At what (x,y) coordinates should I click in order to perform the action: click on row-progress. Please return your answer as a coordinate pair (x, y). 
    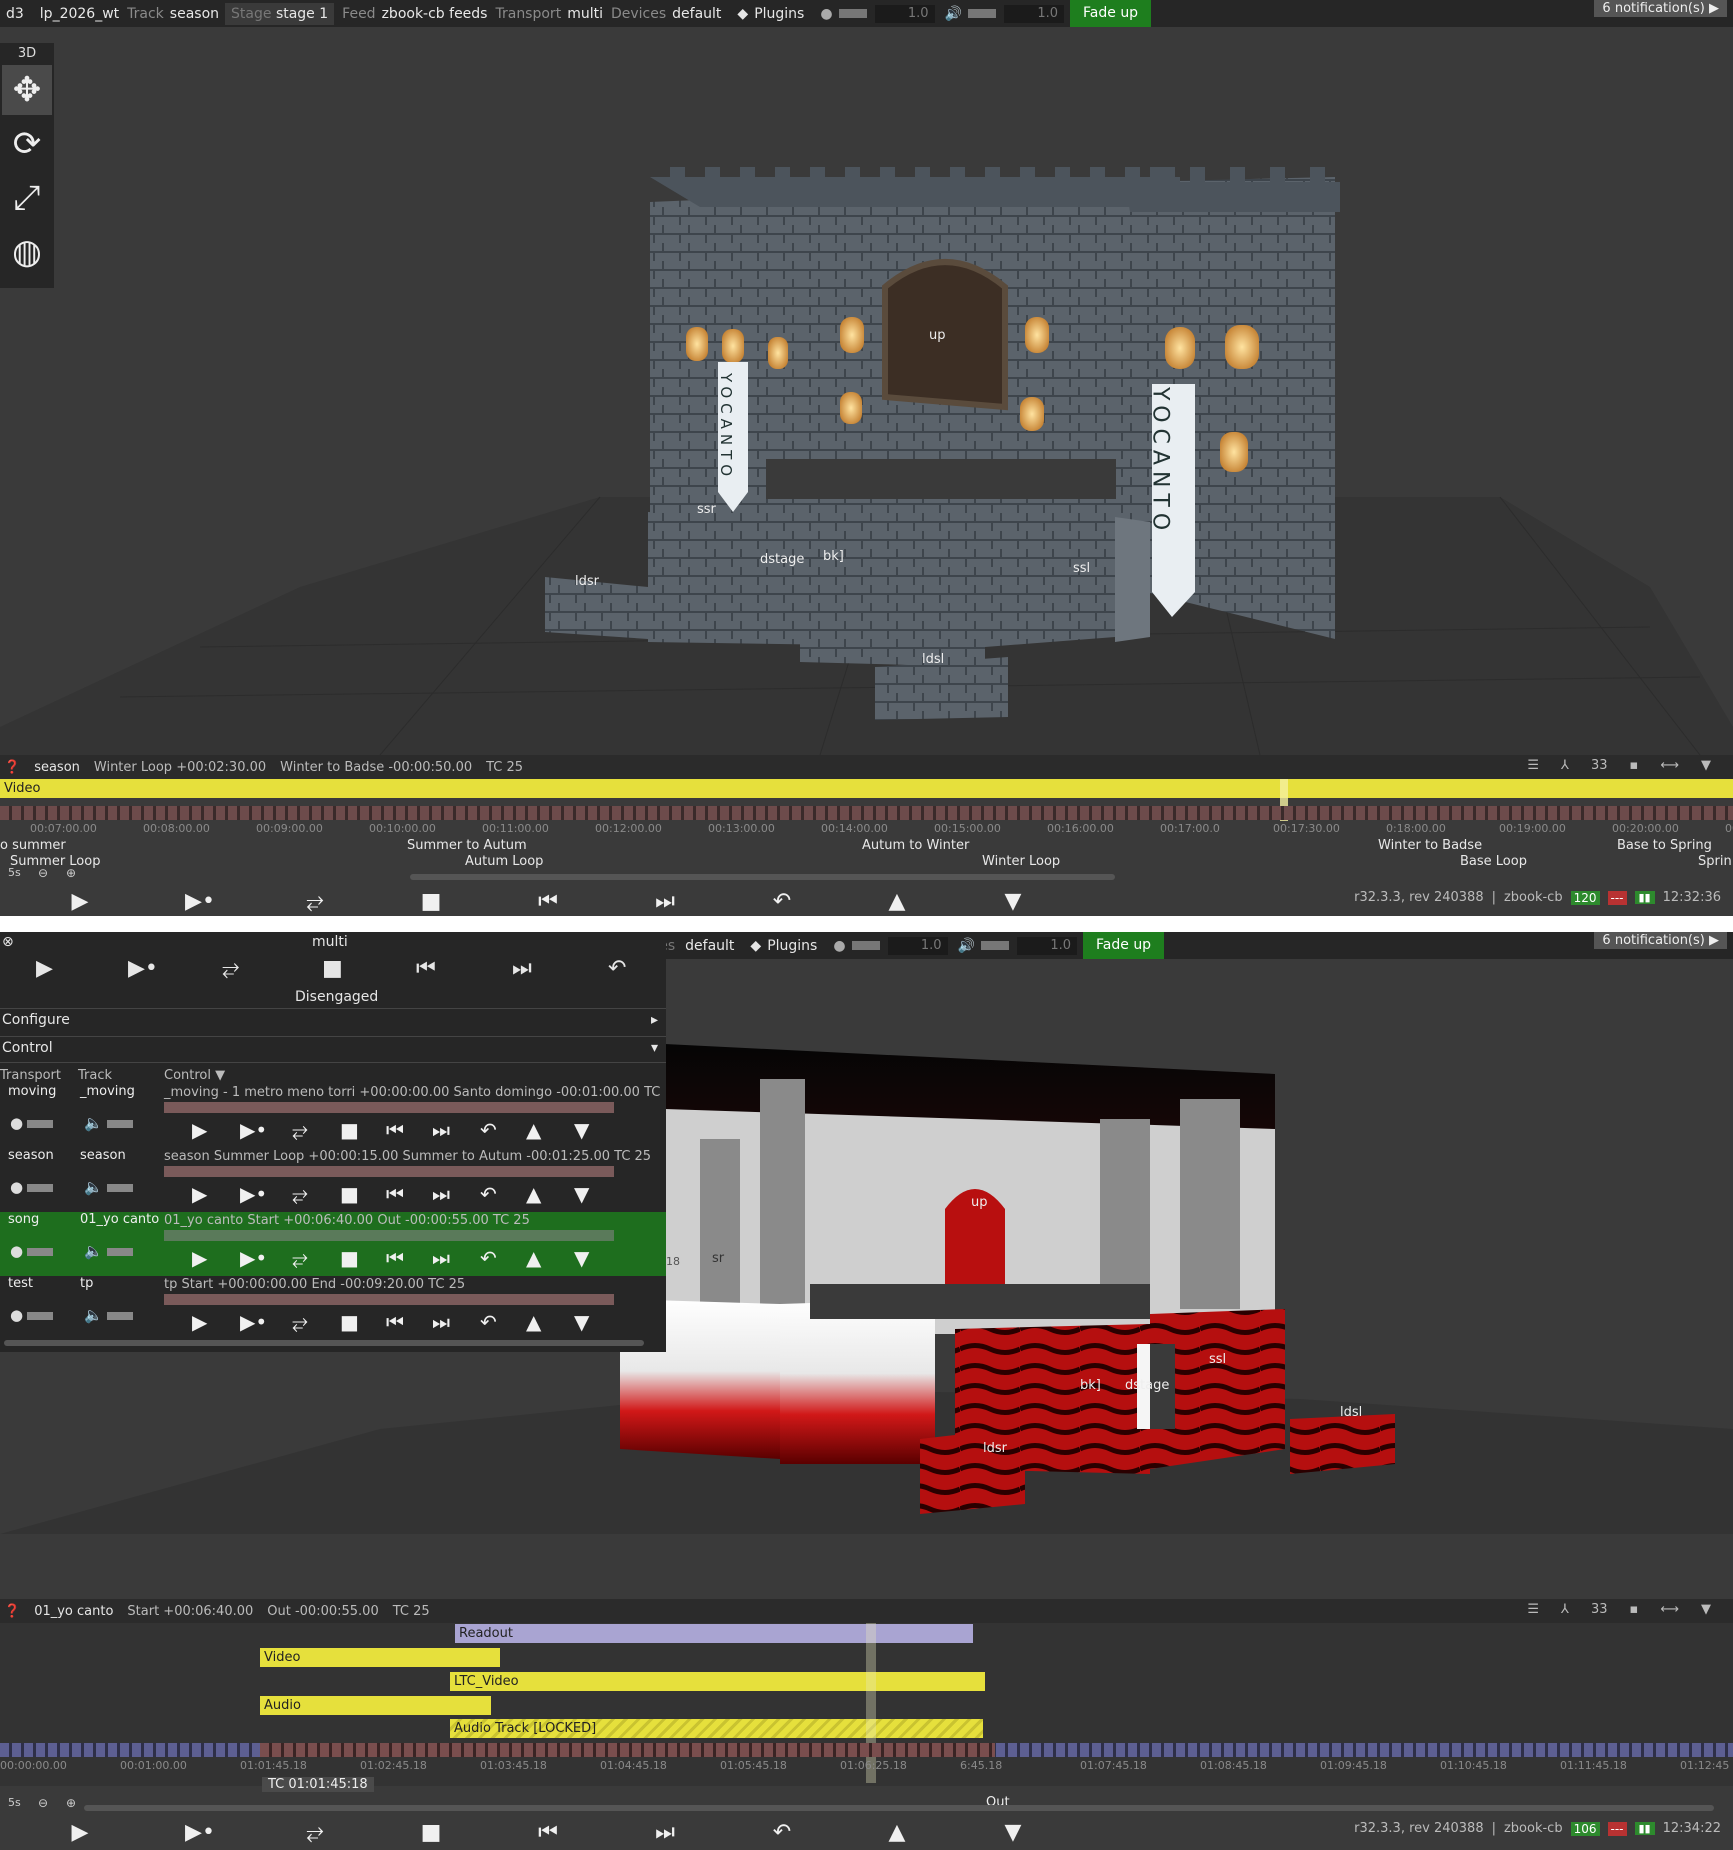
    Looking at the image, I should click on (389, 1171).